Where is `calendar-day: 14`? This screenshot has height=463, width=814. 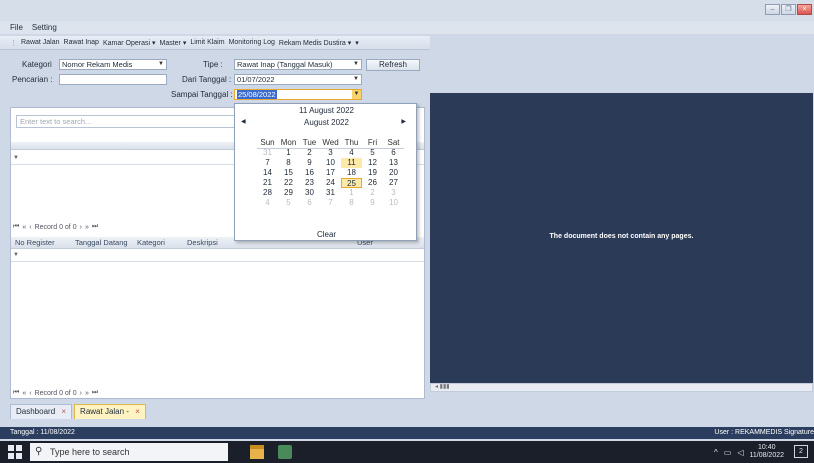
calendar-day: 14 is located at coordinates (267, 173).